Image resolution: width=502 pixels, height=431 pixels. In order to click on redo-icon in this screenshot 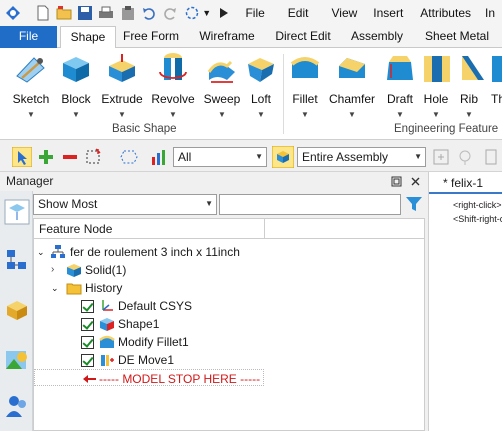, I will do `click(170, 13)`.